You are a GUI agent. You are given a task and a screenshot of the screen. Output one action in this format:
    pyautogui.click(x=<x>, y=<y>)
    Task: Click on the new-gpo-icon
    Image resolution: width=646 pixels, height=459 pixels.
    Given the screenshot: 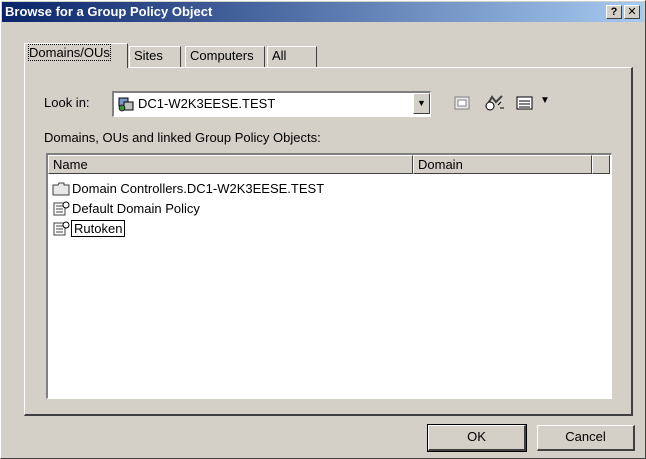 What is the action you would take?
    pyautogui.click(x=494, y=103)
    